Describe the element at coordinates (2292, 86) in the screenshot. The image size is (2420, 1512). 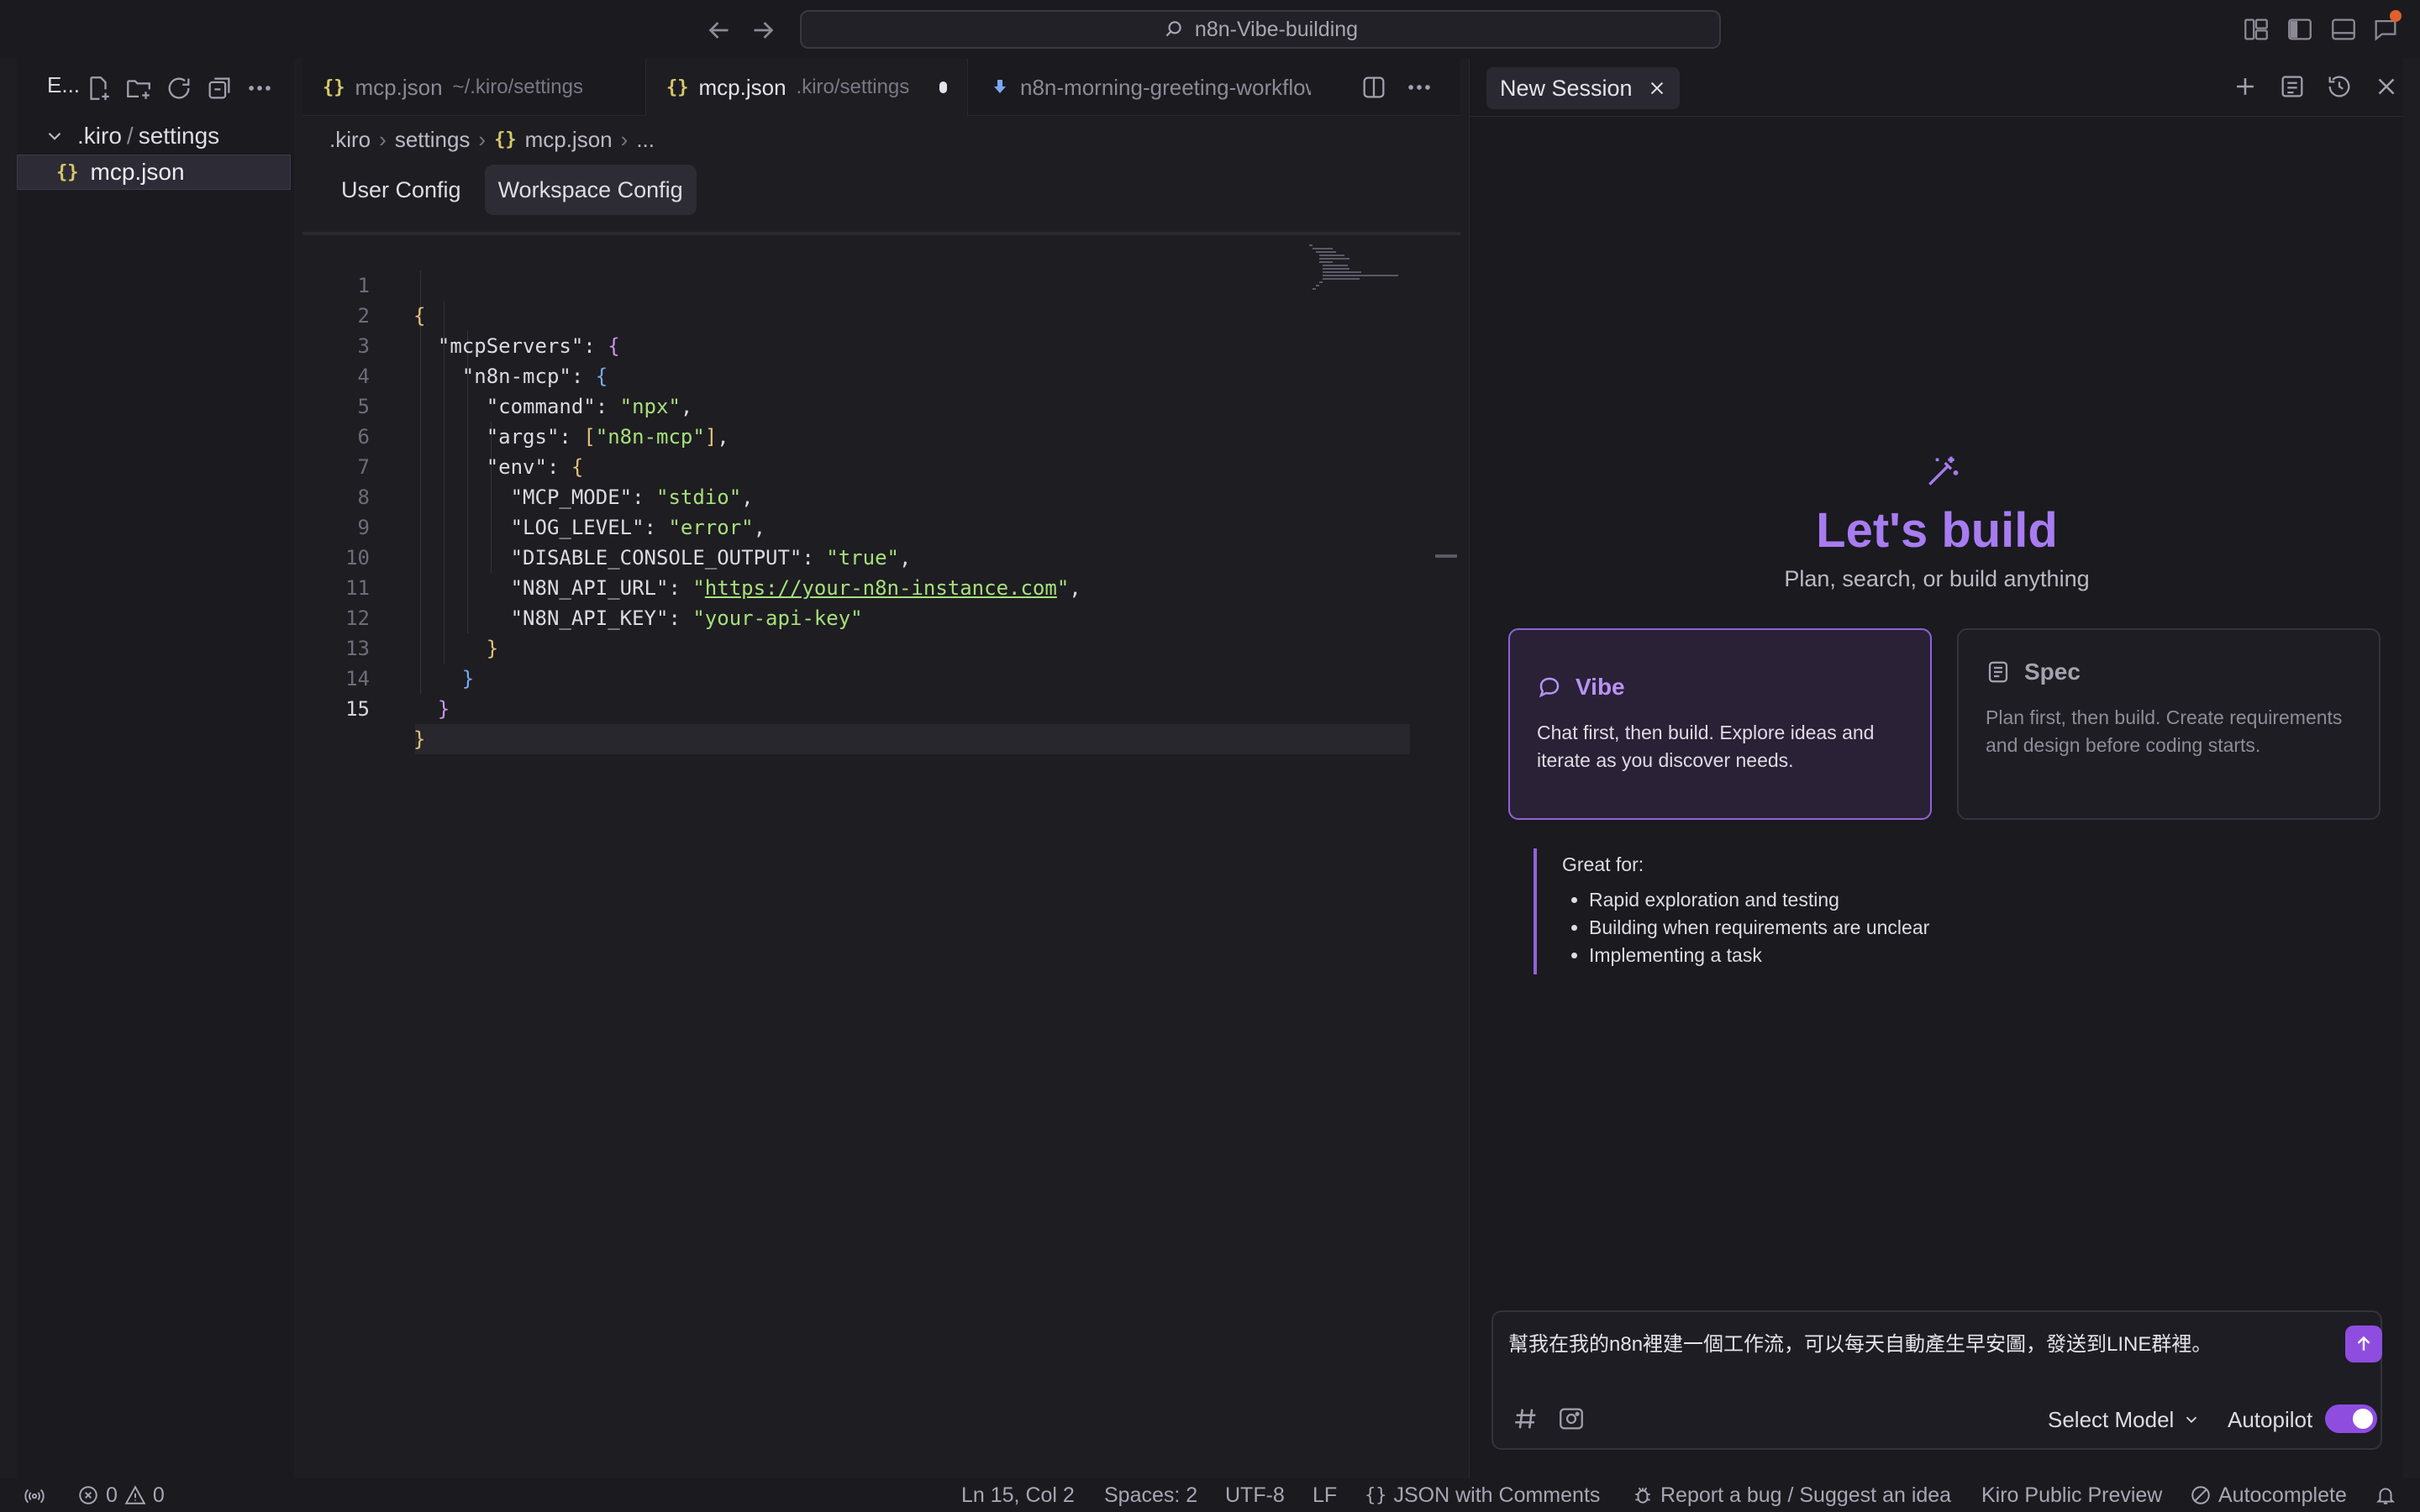
I see `session-list-icon` at that location.